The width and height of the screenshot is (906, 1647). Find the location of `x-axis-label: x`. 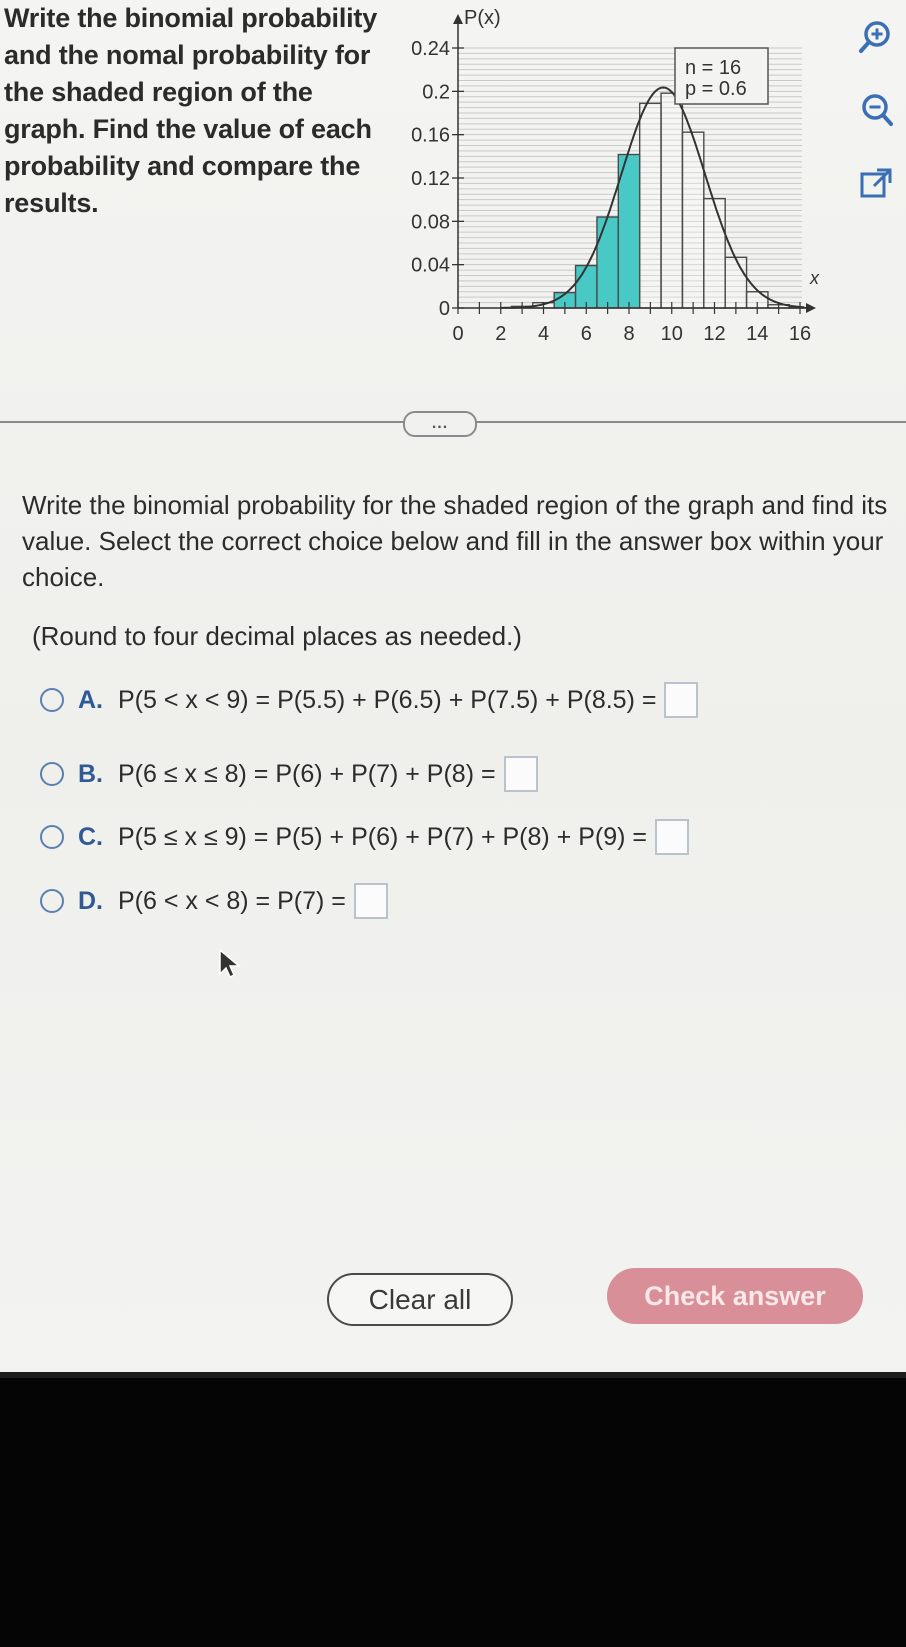

x-axis-label: x is located at coordinates (814, 278).